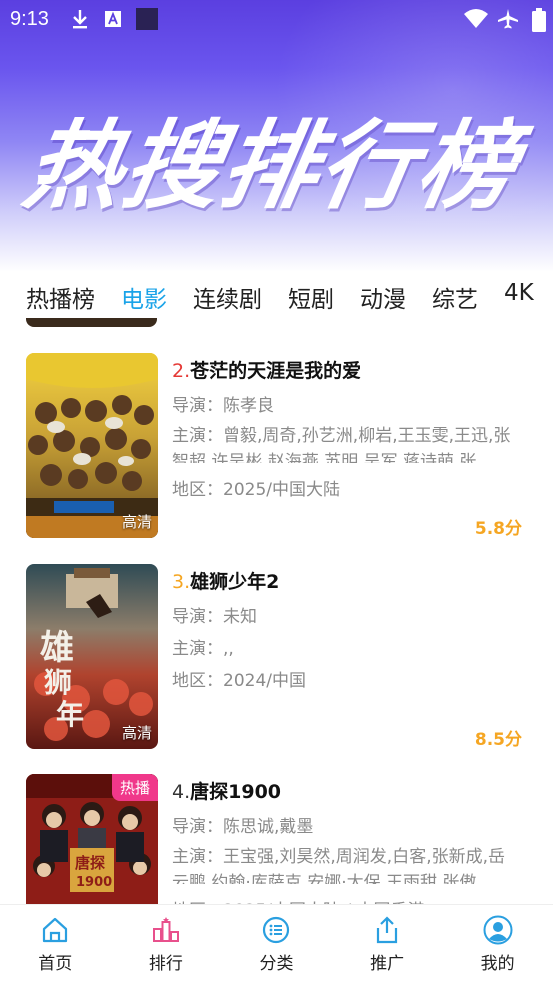  What do you see at coordinates (80, 19) in the screenshot?
I see `download-icon` at bounding box center [80, 19].